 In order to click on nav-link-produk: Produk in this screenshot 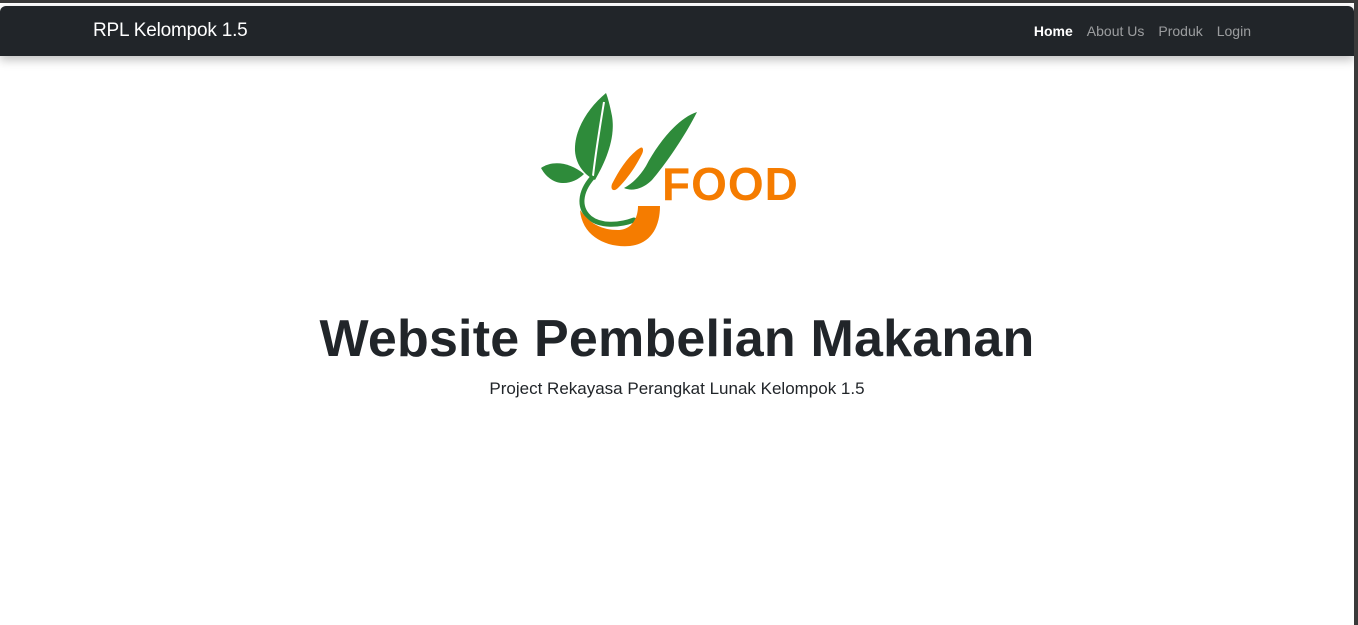, I will do `click(1180, 31)`.